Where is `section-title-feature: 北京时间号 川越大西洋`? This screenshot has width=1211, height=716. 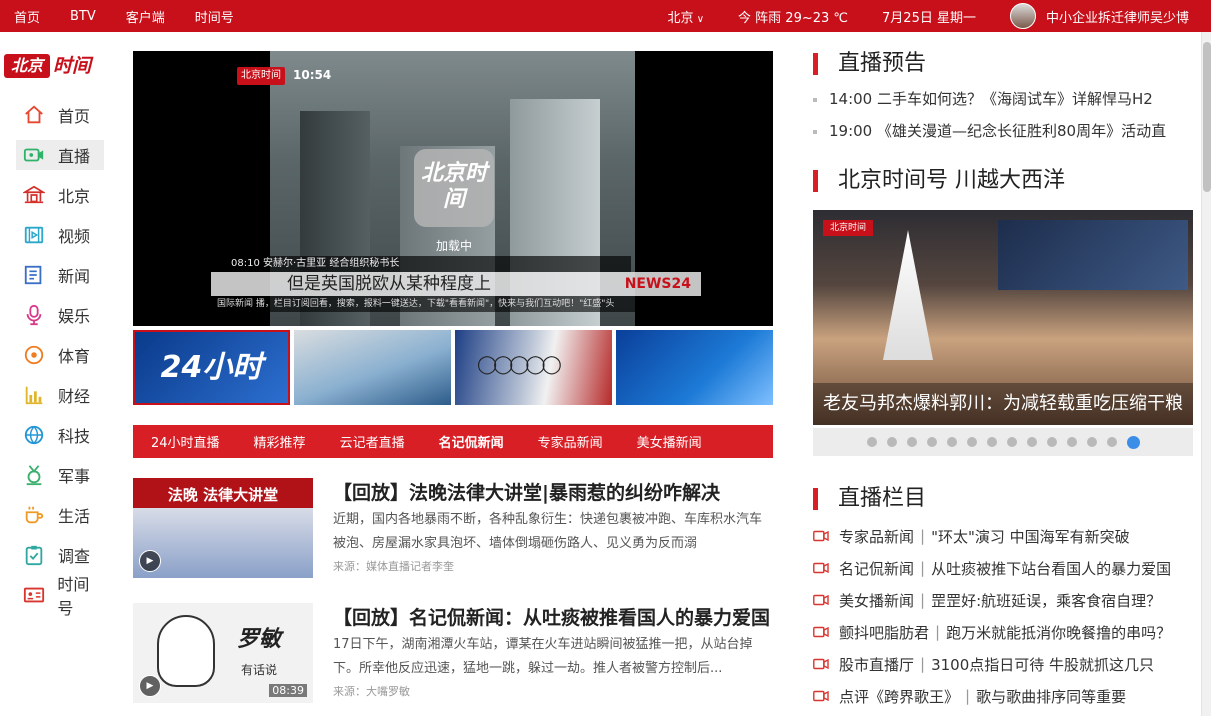 section-title-feature: 北京时间号 川越大西洋 is located at coordinates (939, 181).